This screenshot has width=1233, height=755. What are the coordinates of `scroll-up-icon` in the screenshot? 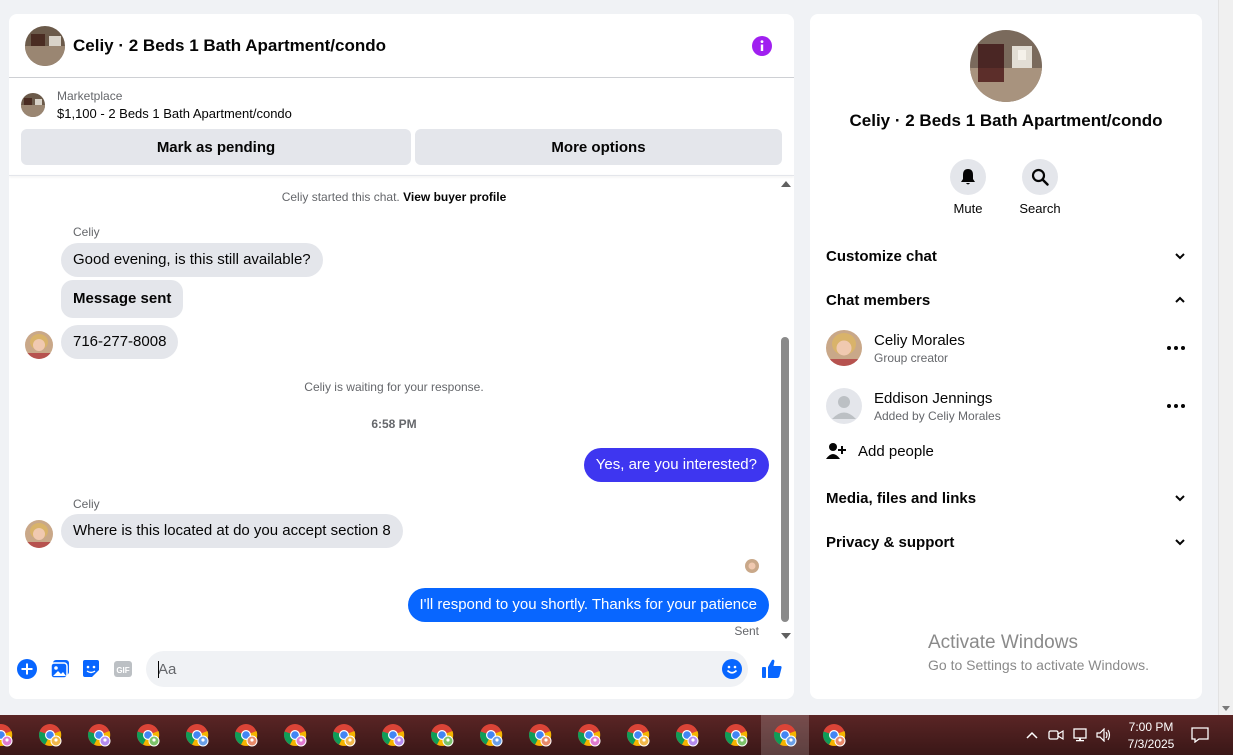 It's located at (786, 184).